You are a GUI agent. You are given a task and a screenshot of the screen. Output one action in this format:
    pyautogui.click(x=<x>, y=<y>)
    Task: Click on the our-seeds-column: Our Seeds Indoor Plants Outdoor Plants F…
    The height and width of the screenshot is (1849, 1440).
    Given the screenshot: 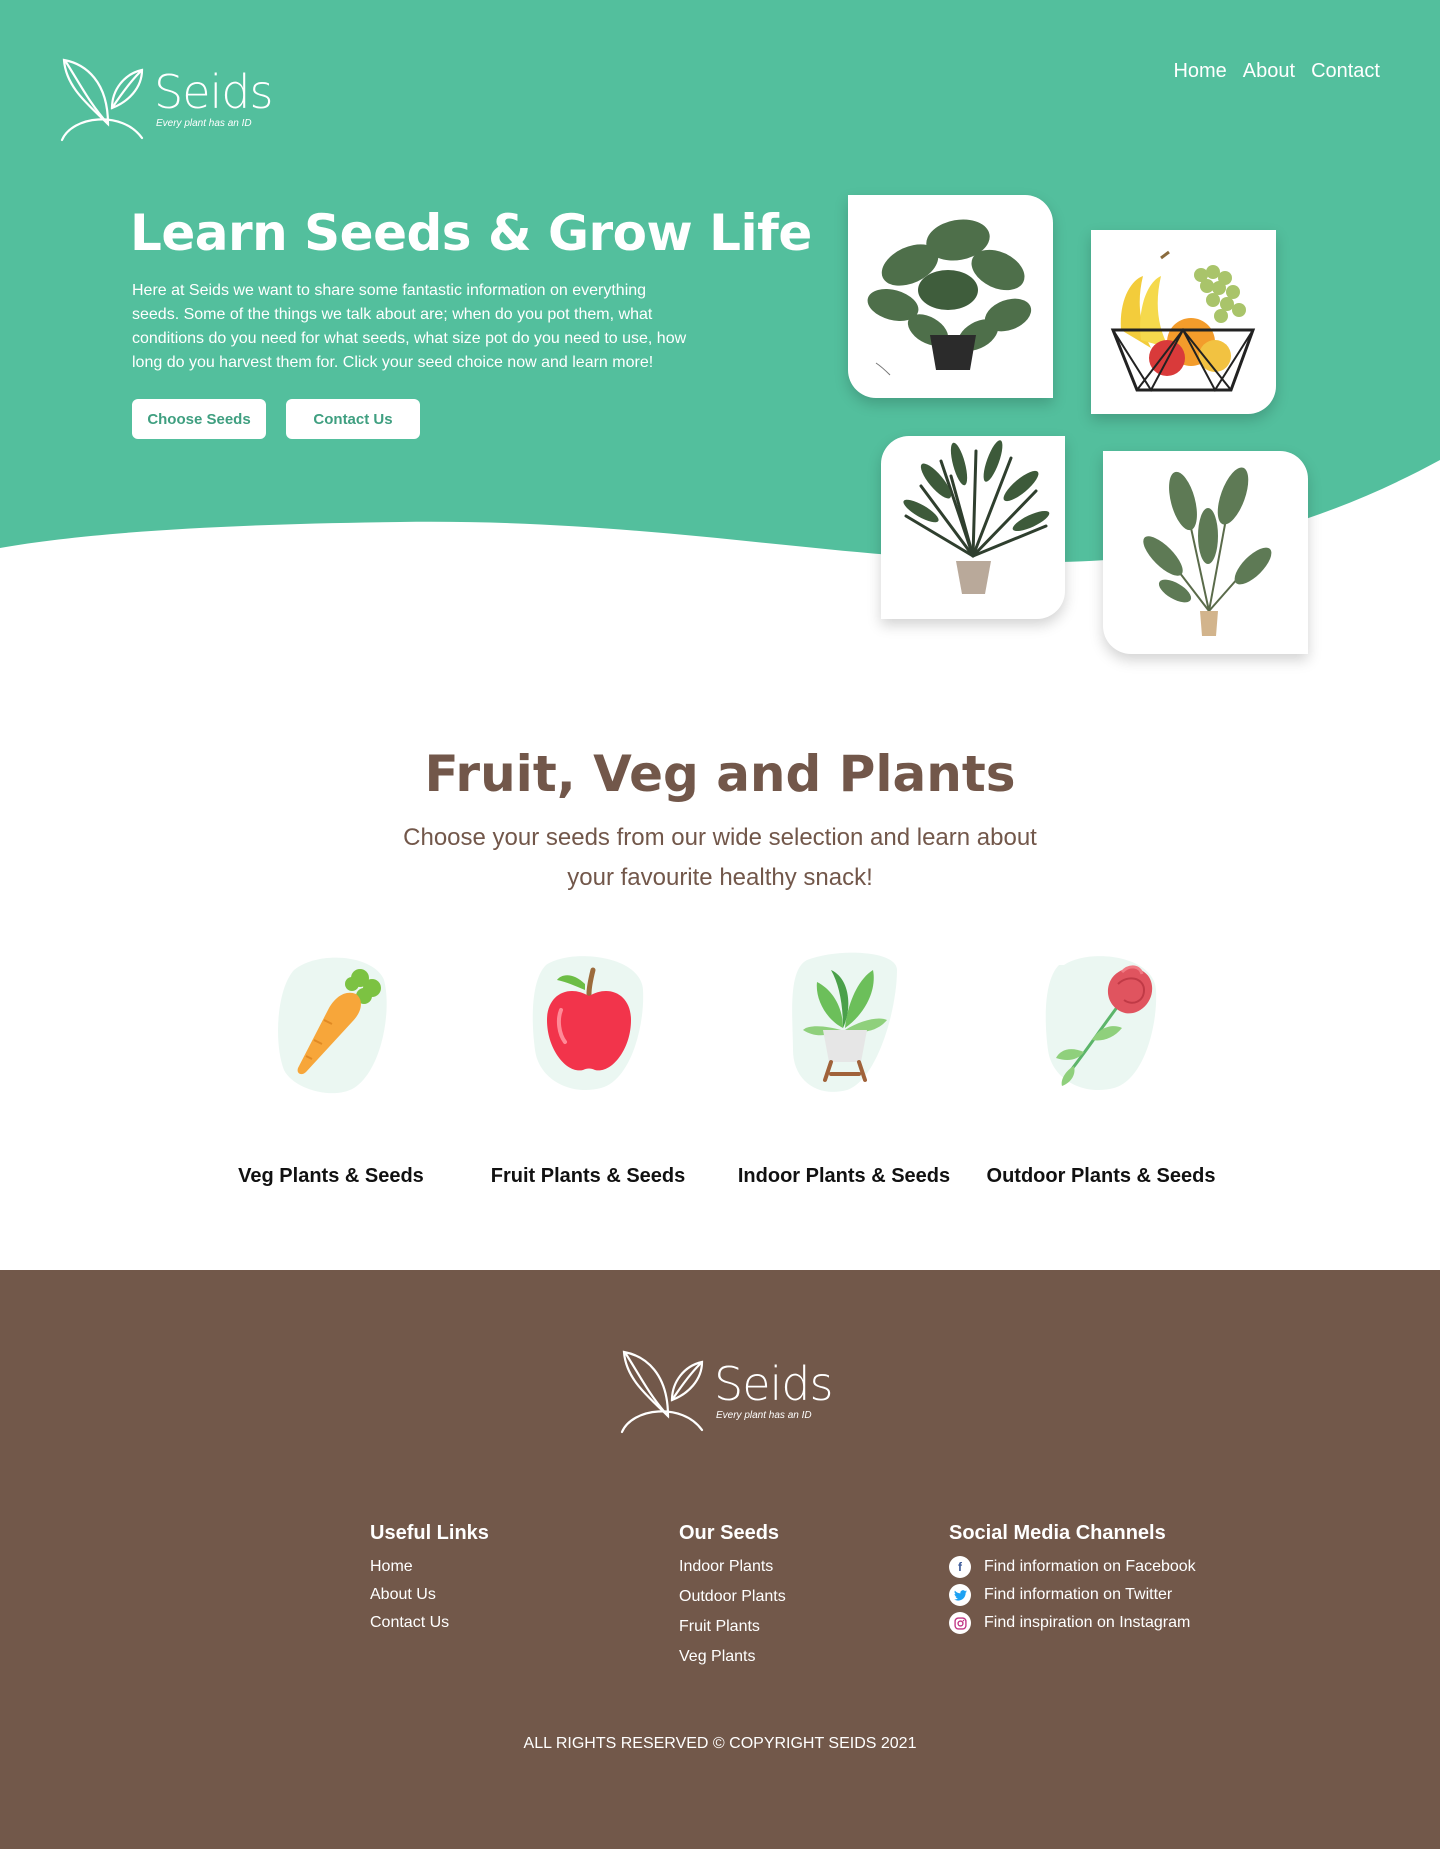 What is the action you would take?
    pyautogui.click(x=732, y=1597)
    